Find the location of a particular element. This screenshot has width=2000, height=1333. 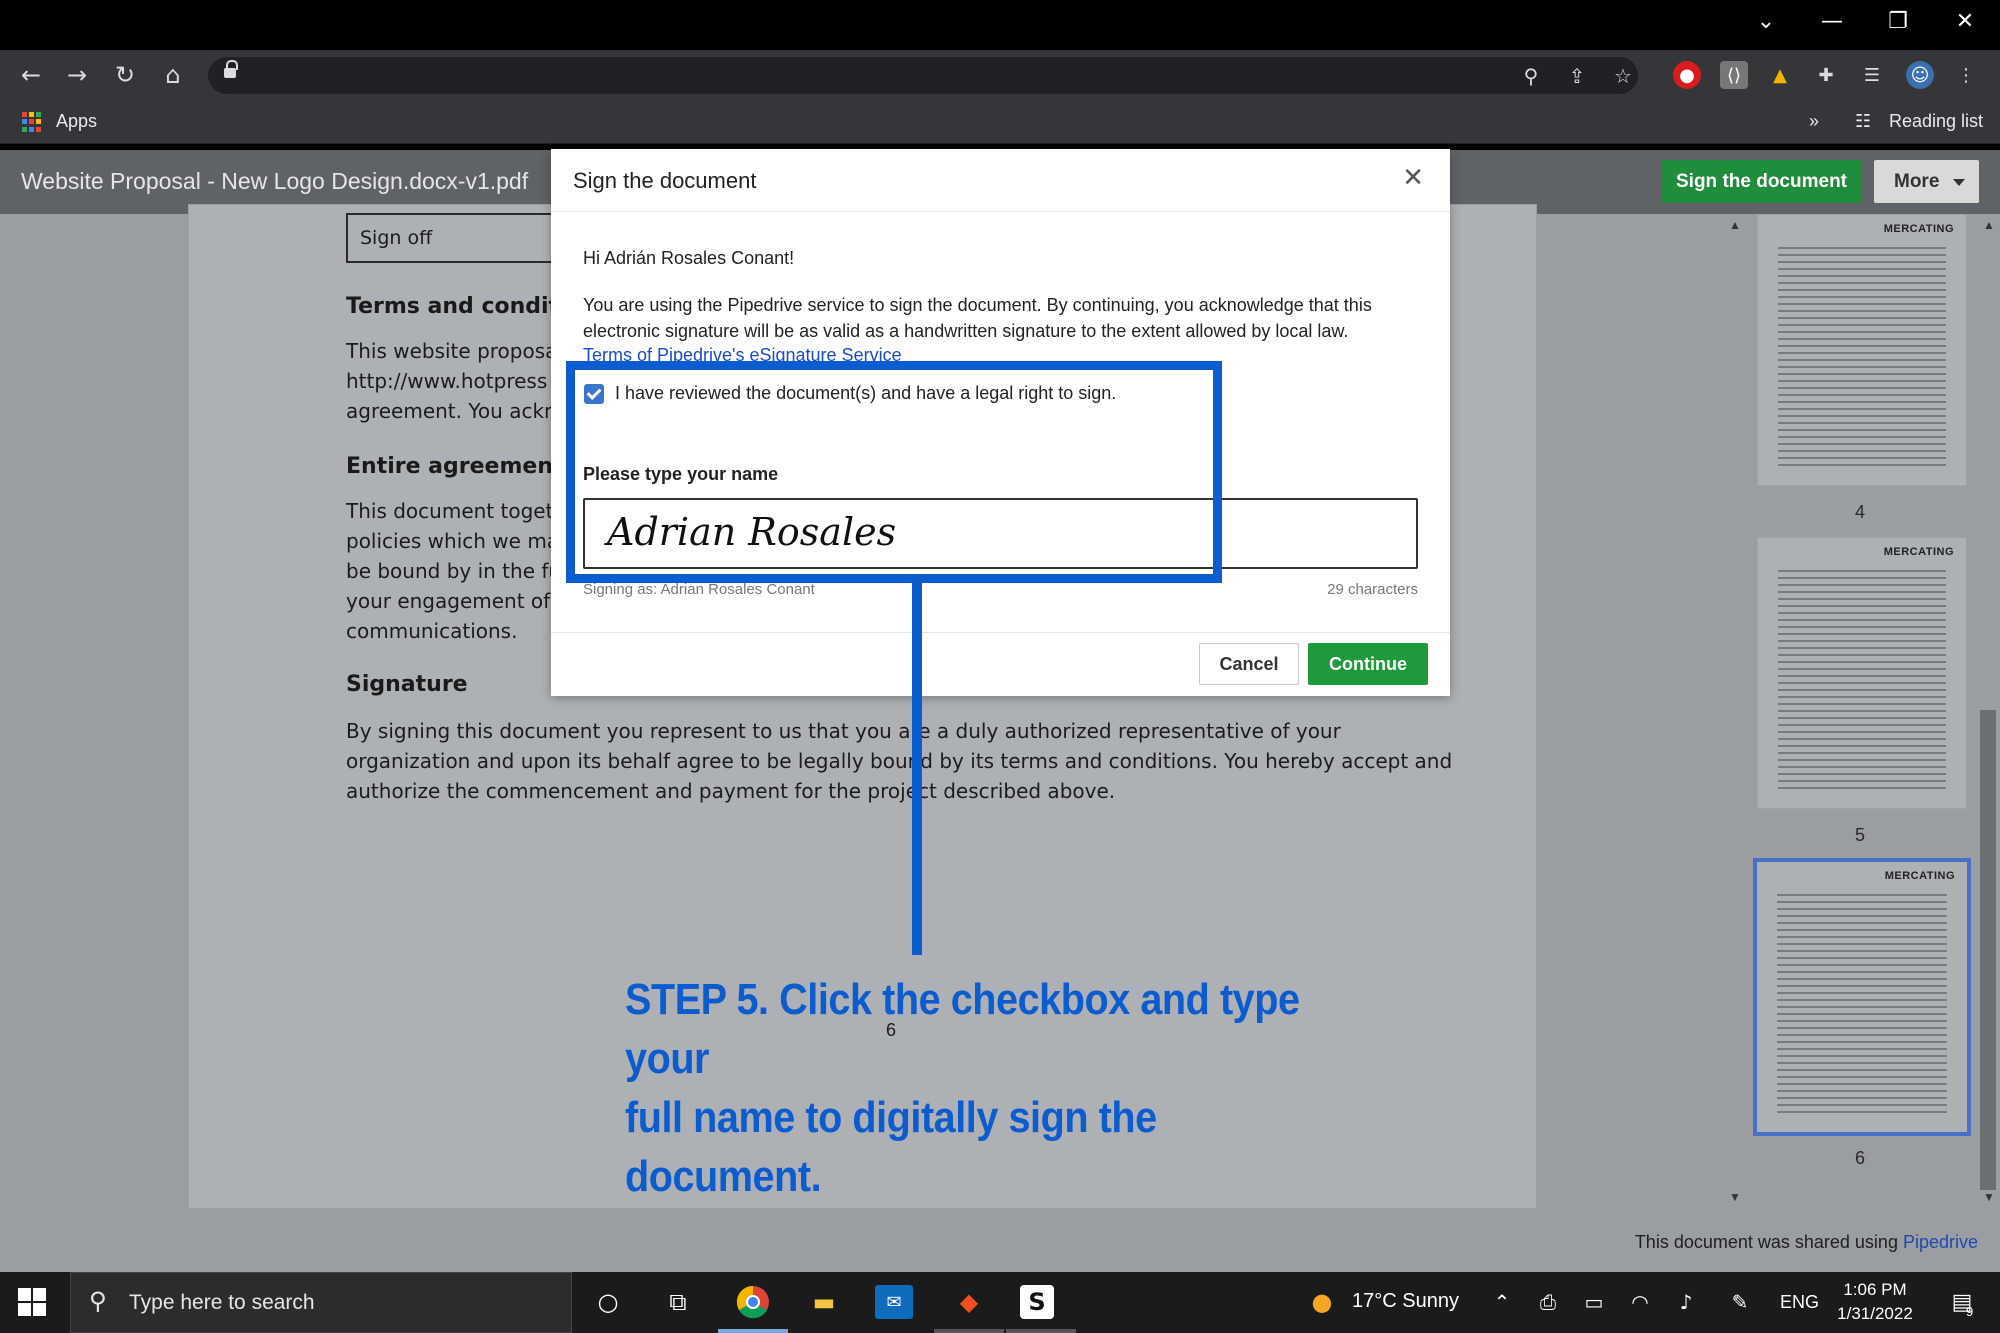

notification-count: 9 is located at coordinates (1970, 1311).